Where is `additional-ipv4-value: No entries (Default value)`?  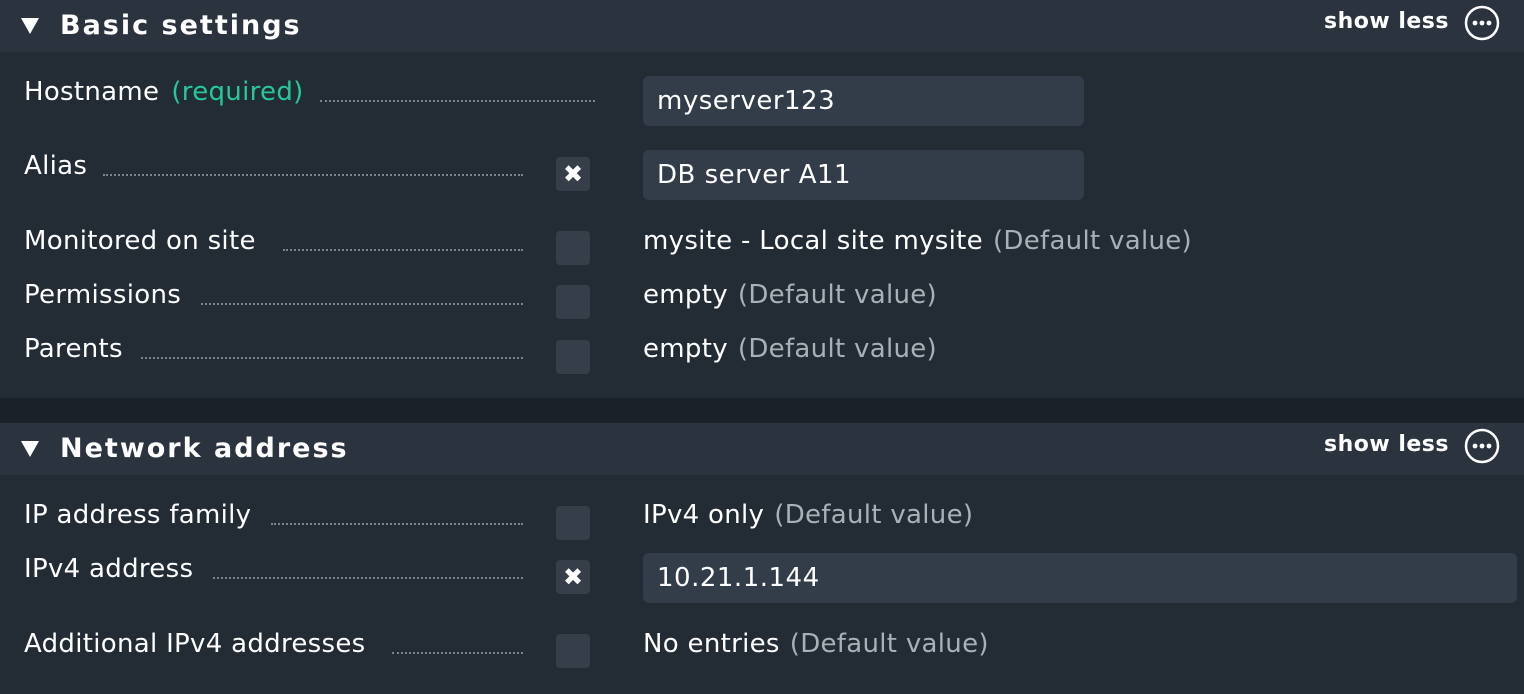 additional-ipv4-value: No entries (Default value) is located at coordinates (816, 644).